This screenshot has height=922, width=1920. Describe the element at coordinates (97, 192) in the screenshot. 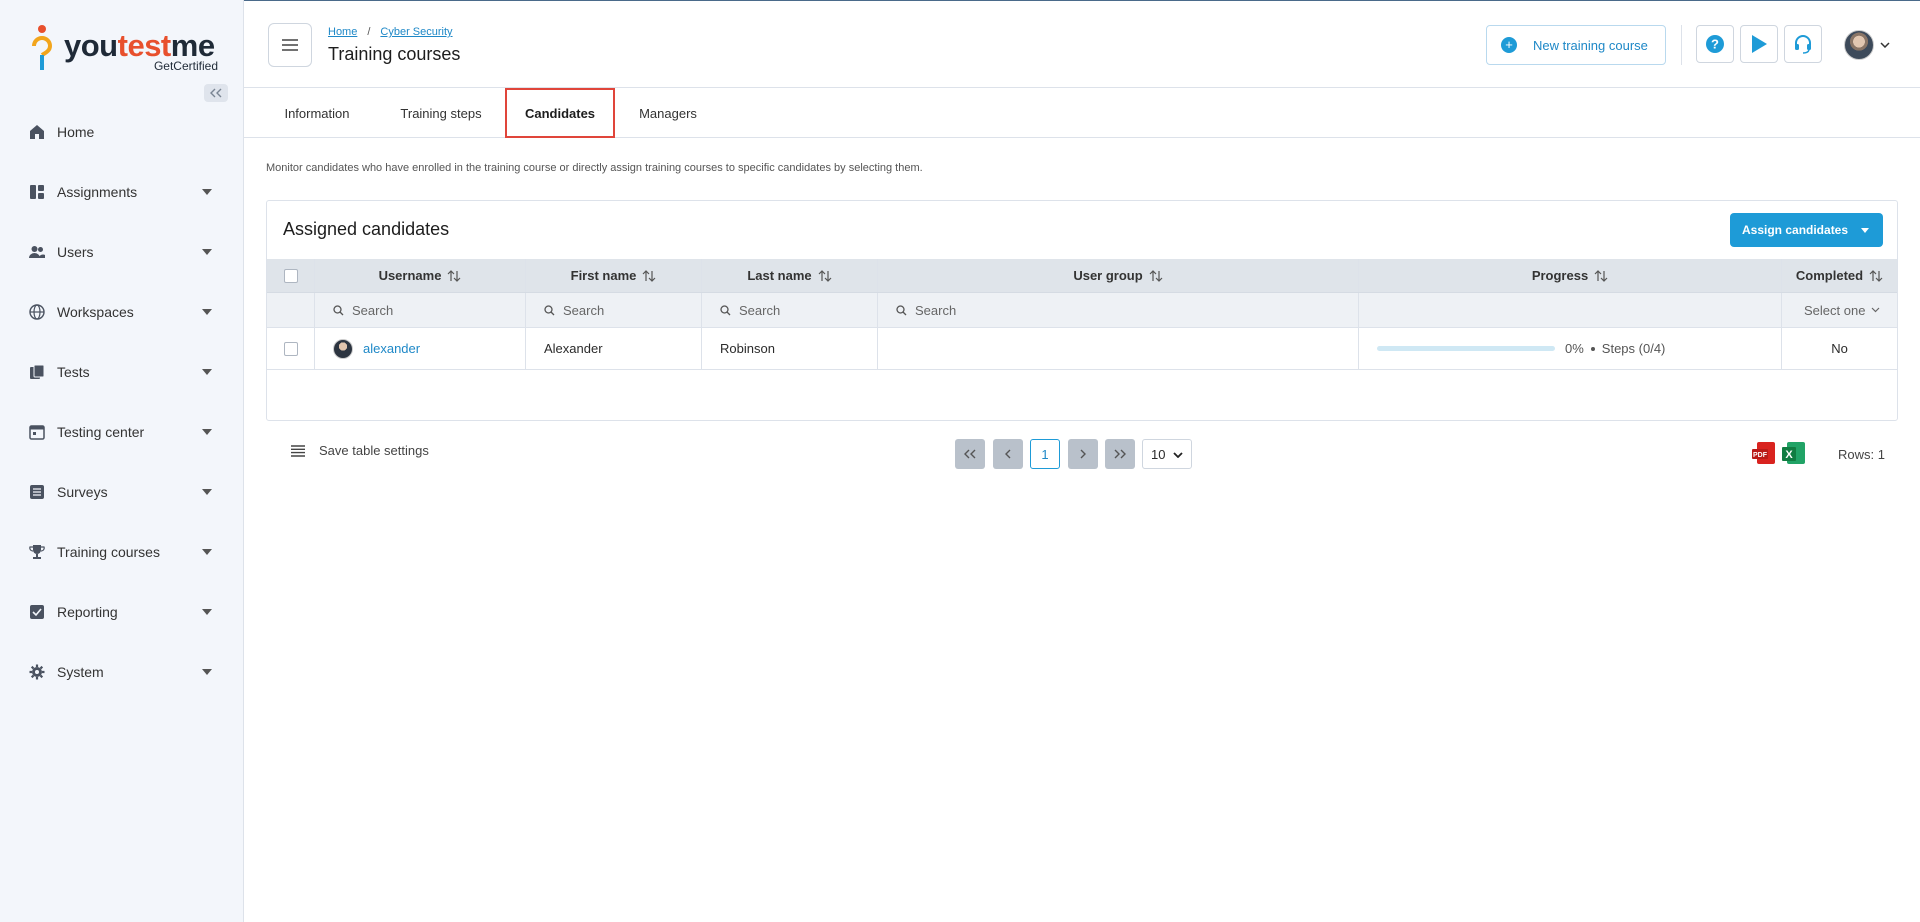

I see `sidebar-item-label: Assignments` at that location.